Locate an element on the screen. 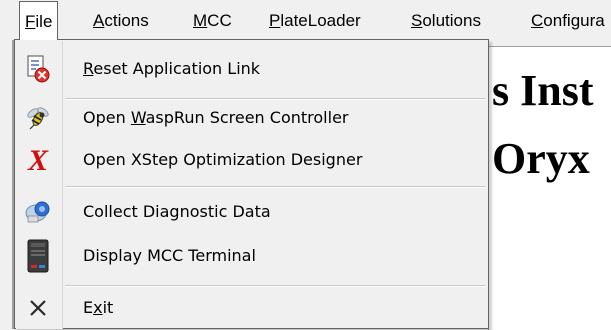 This screenshot has height=330, width=611. exit-icon is located at coordinates (38, 308).